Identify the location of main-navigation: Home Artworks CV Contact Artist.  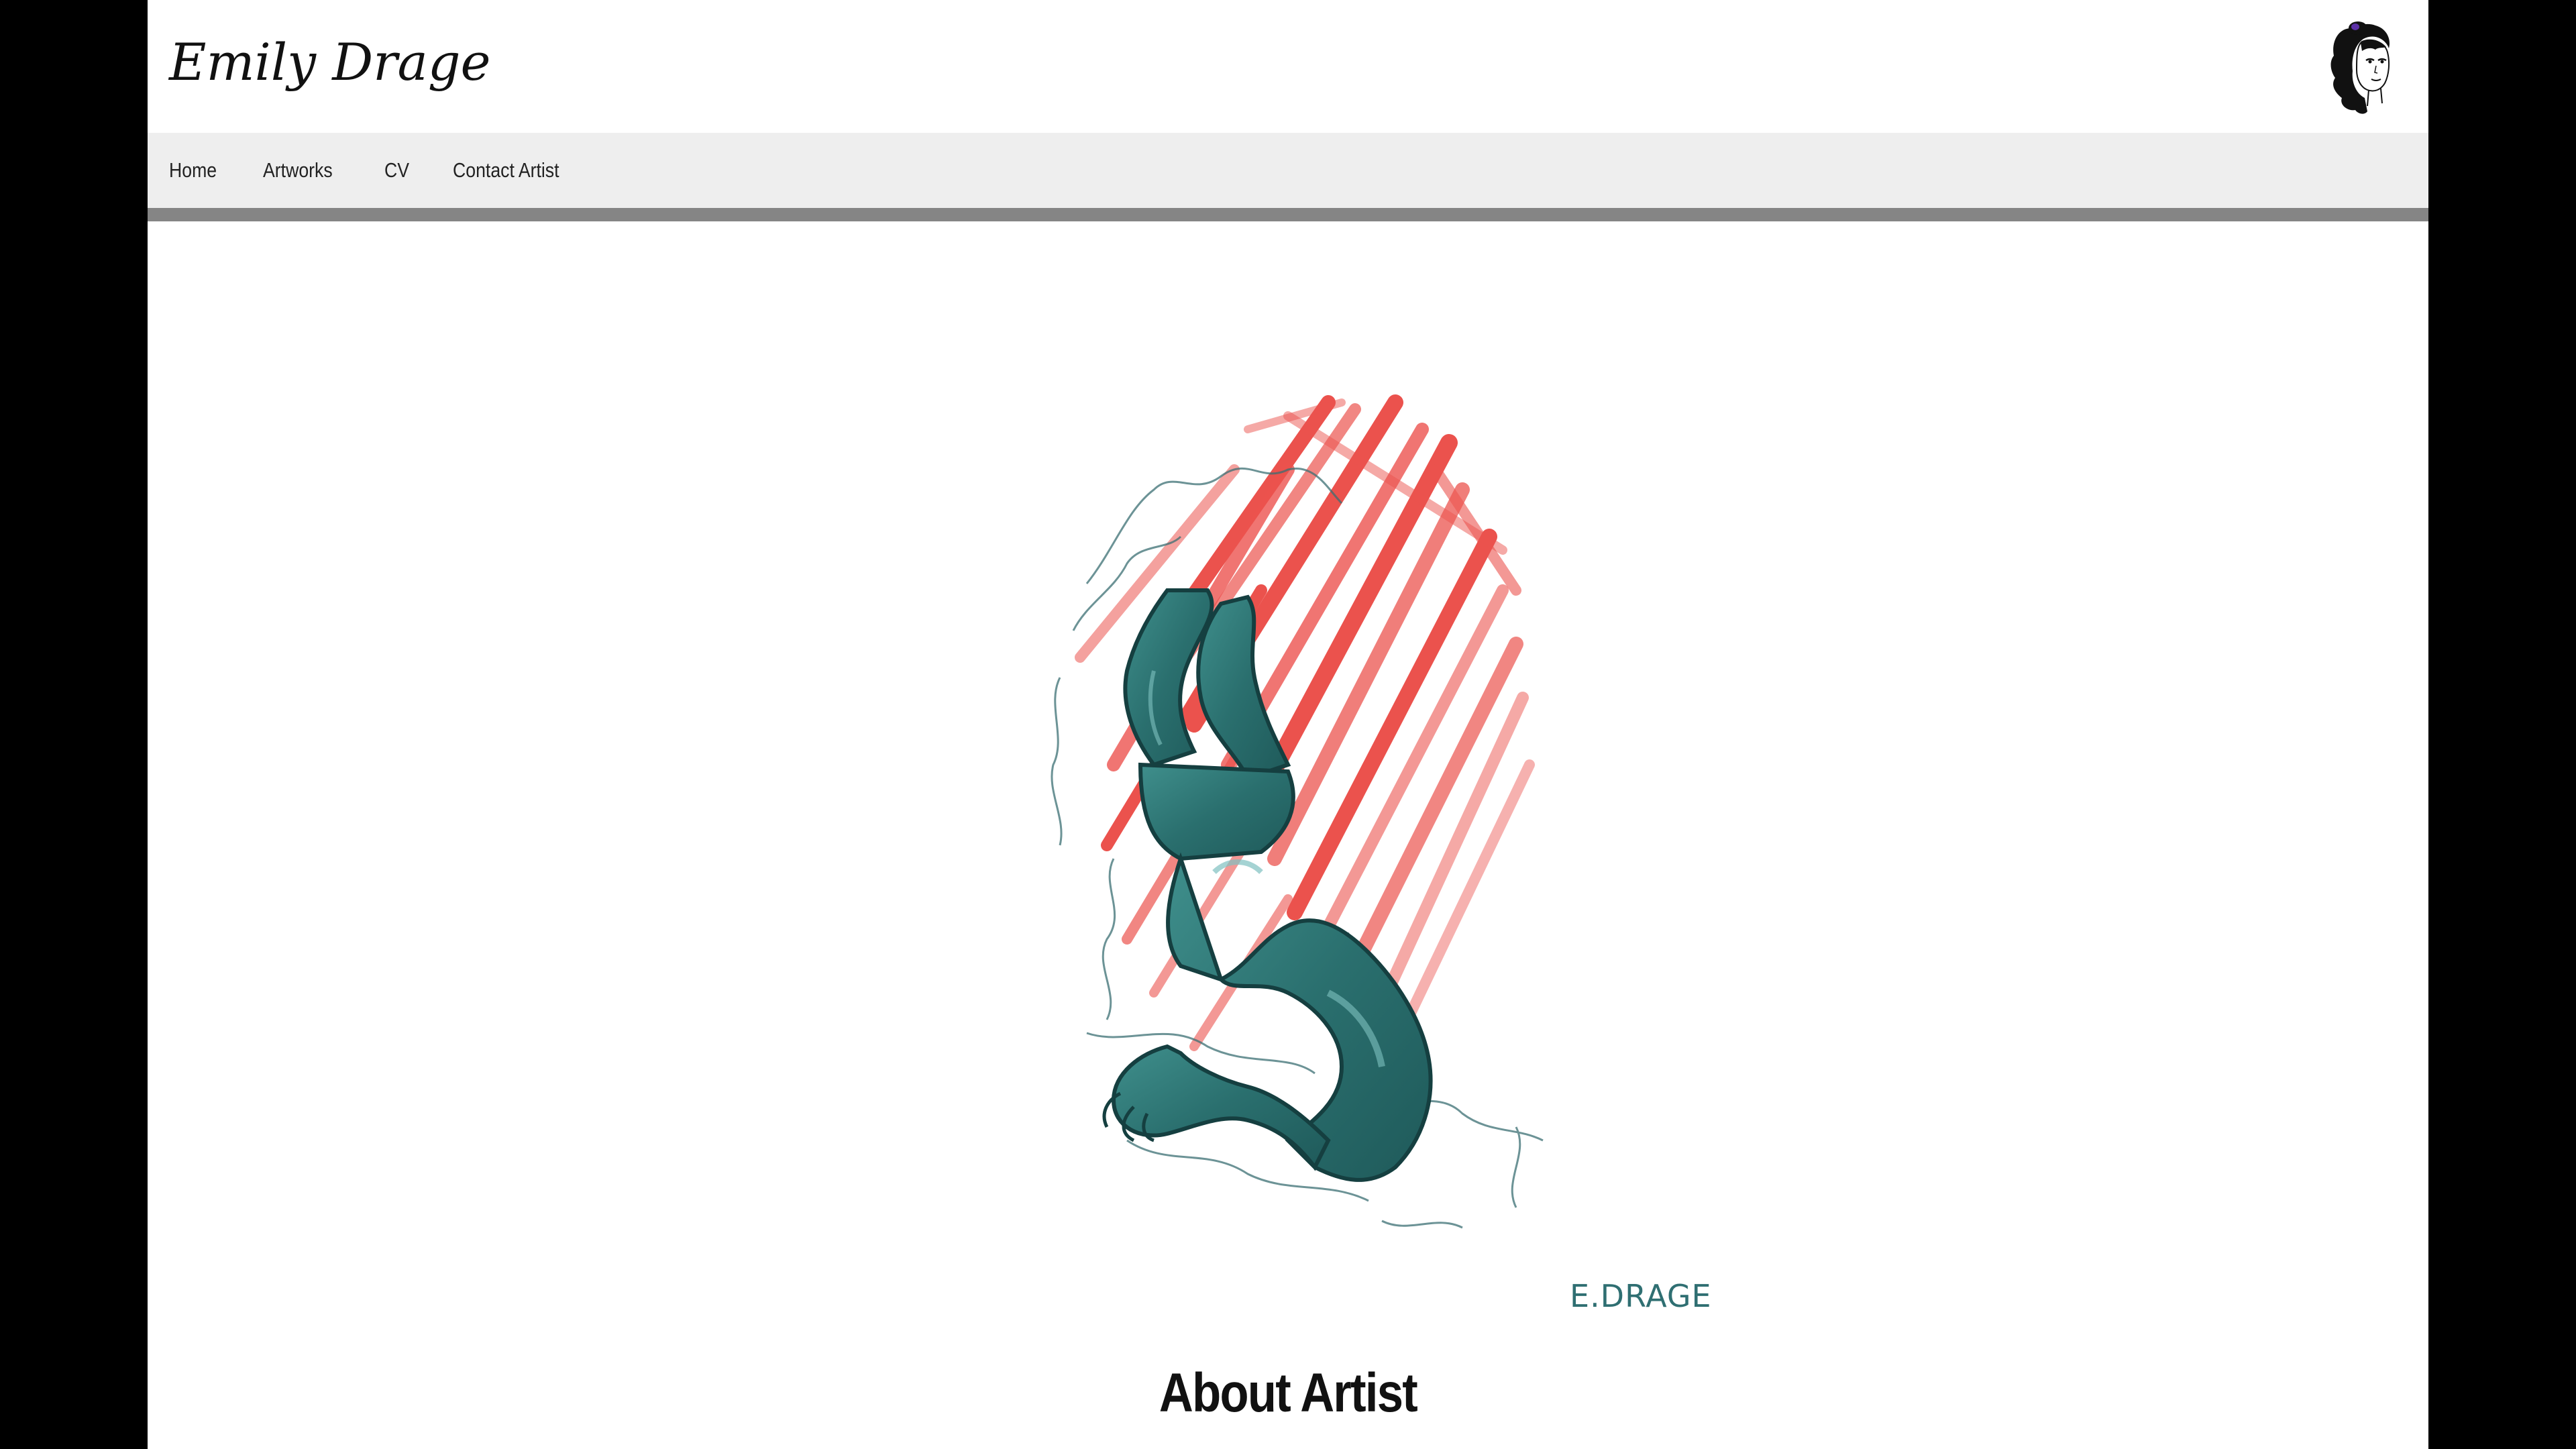
(1288, 177).